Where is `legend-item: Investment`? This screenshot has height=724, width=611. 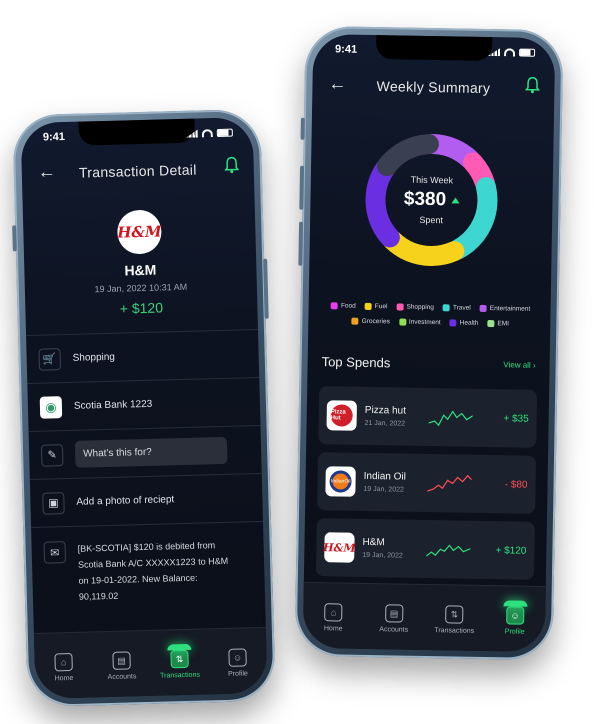
legend-item: Investment is located at coordinates (419, 322).